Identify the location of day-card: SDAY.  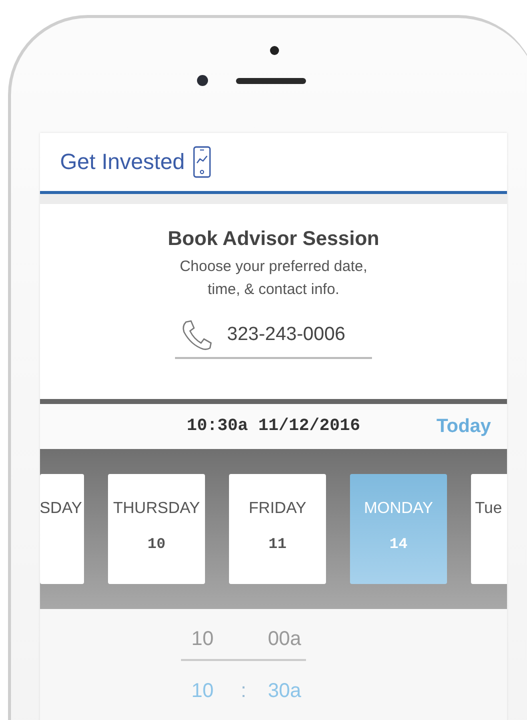
(62, 529).